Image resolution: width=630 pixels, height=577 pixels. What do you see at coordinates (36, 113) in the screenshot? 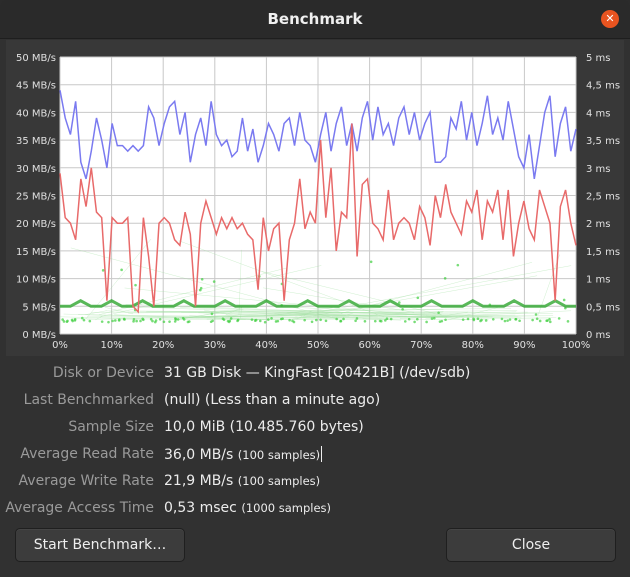
I see `y-left-tick-label: 40 MB/s` at bounding box center [36, 113].